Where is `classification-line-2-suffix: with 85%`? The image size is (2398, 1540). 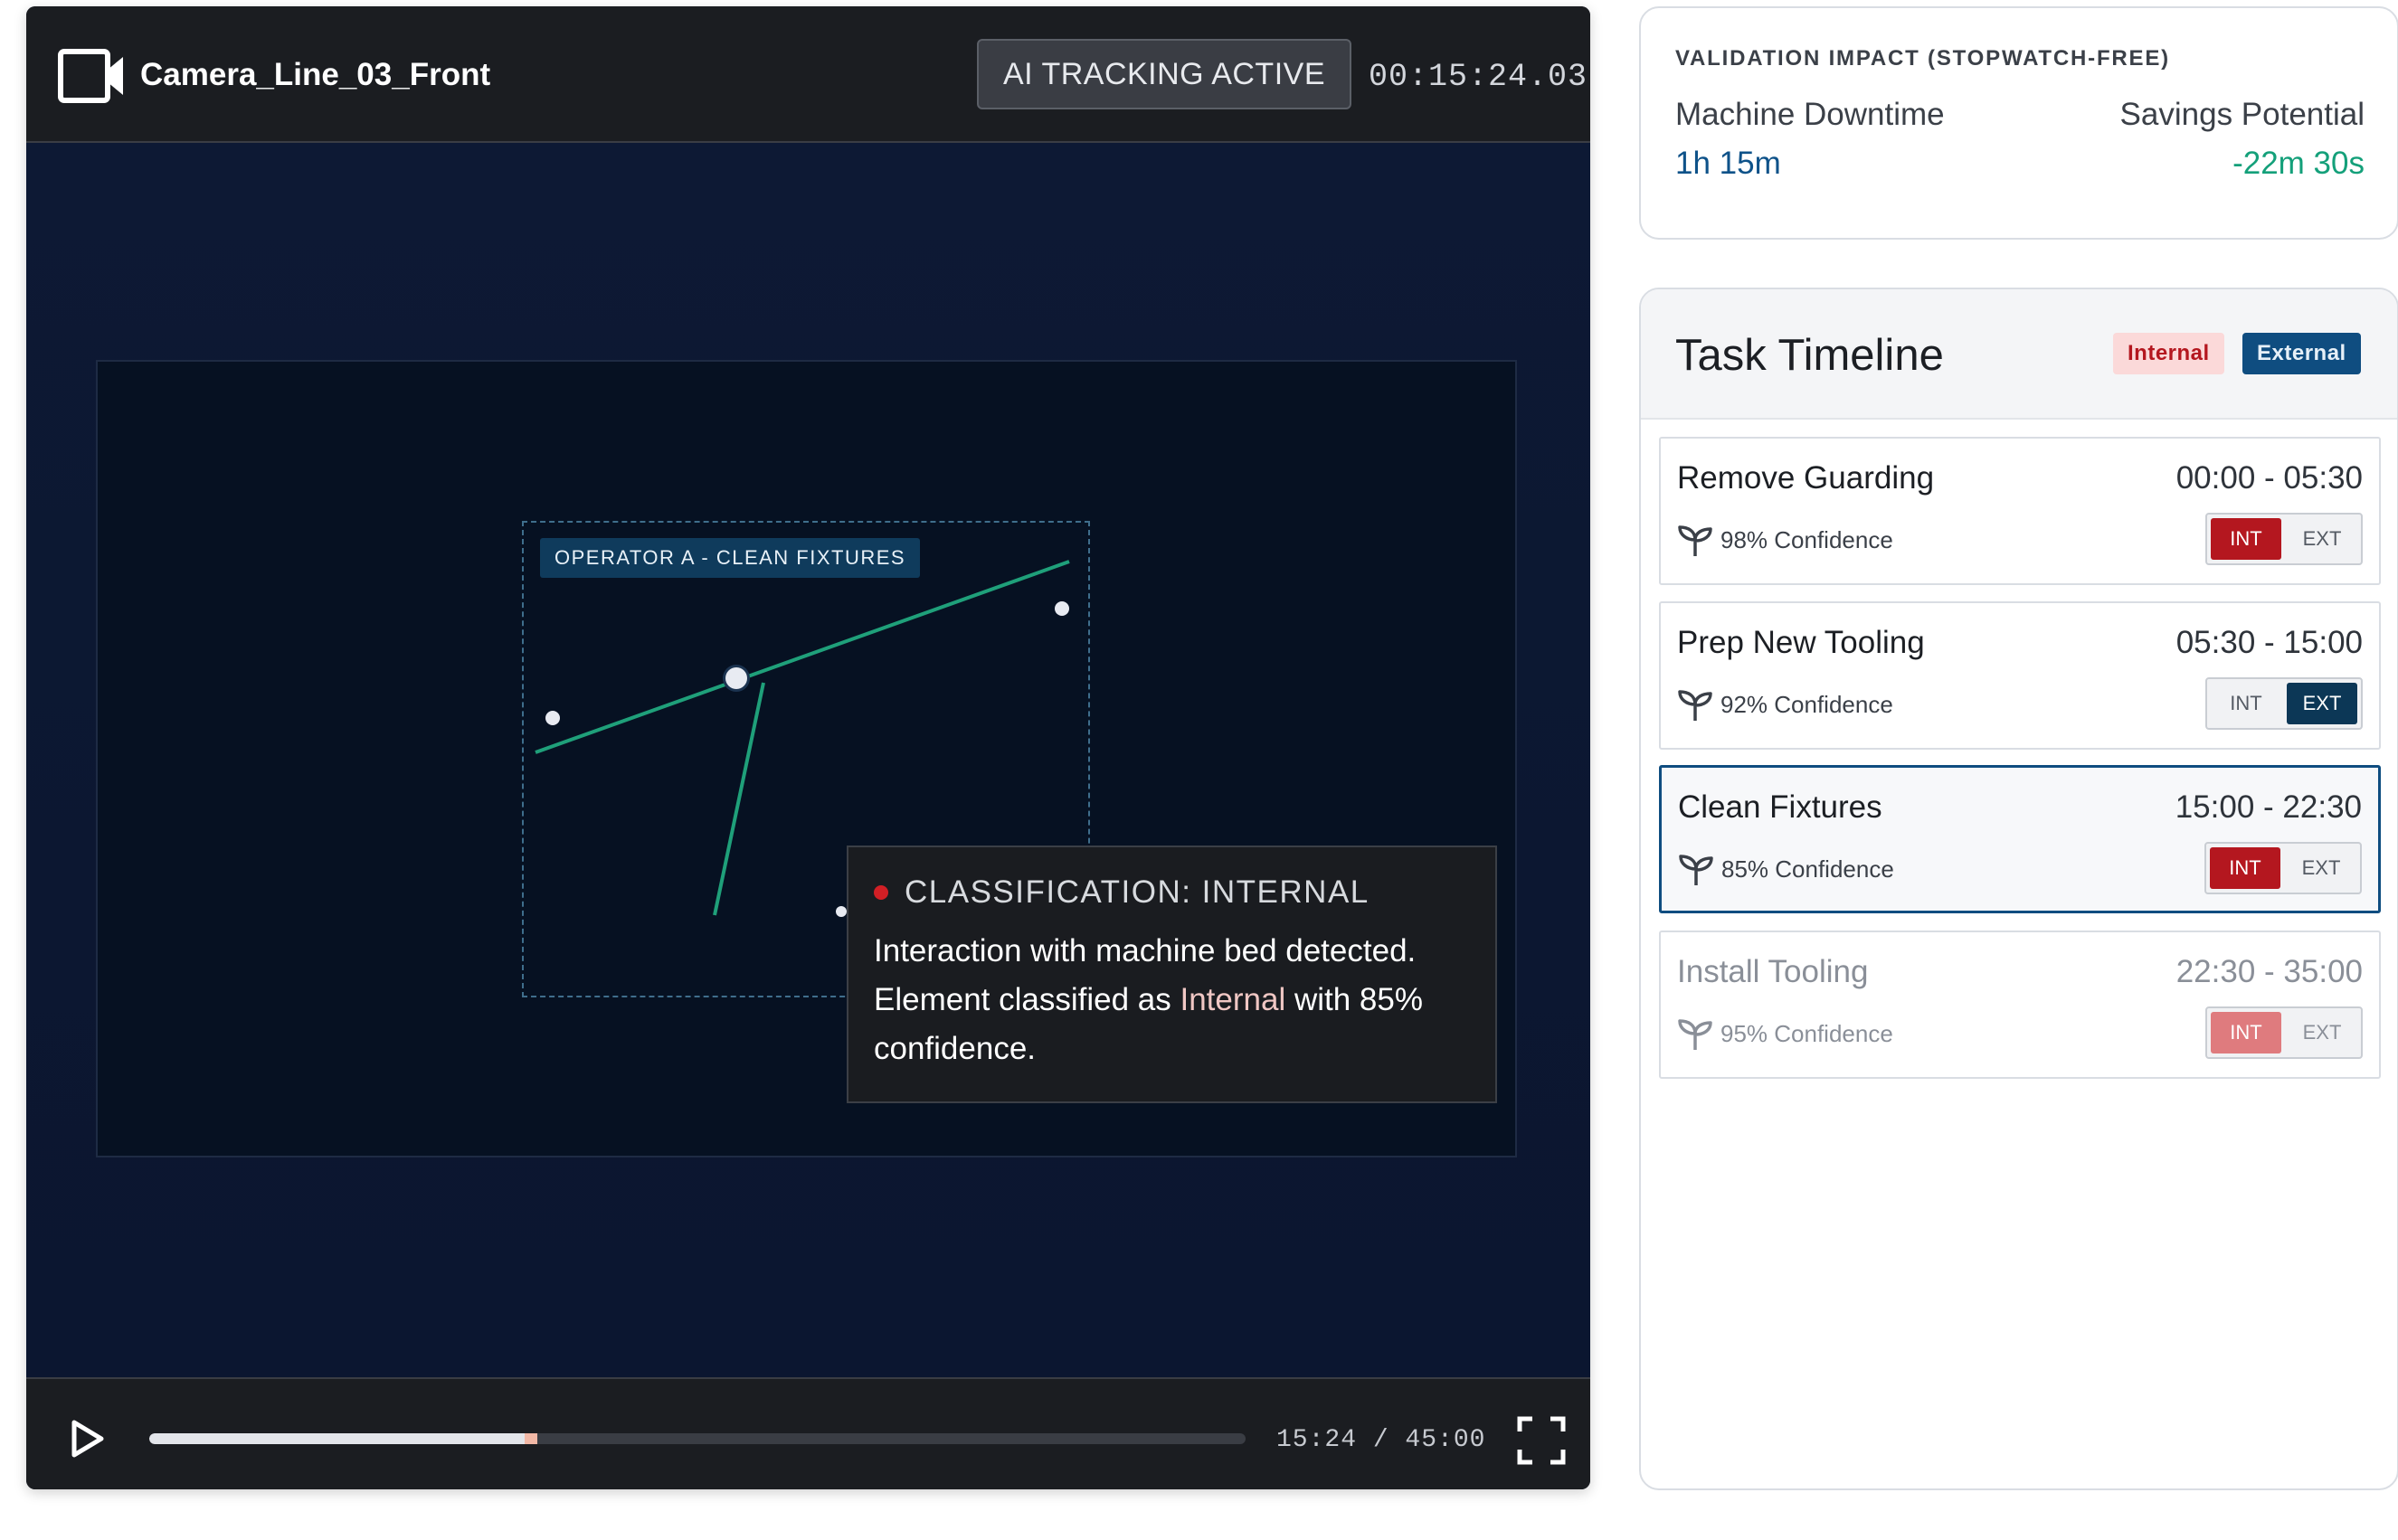
classification-line-2-suffix: with 85% is located at coordinates (1354, 999).